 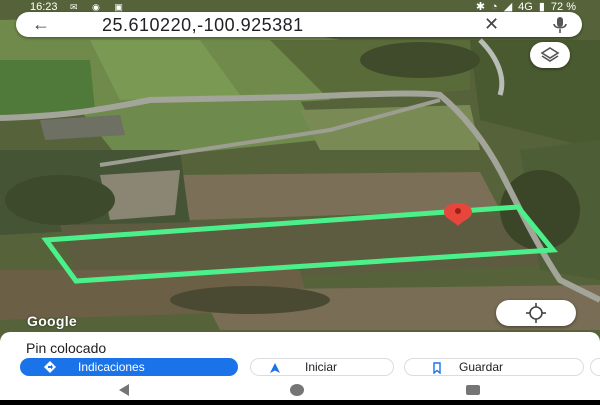 I want to click on more-actions-chip, so click(x=595, y=367).